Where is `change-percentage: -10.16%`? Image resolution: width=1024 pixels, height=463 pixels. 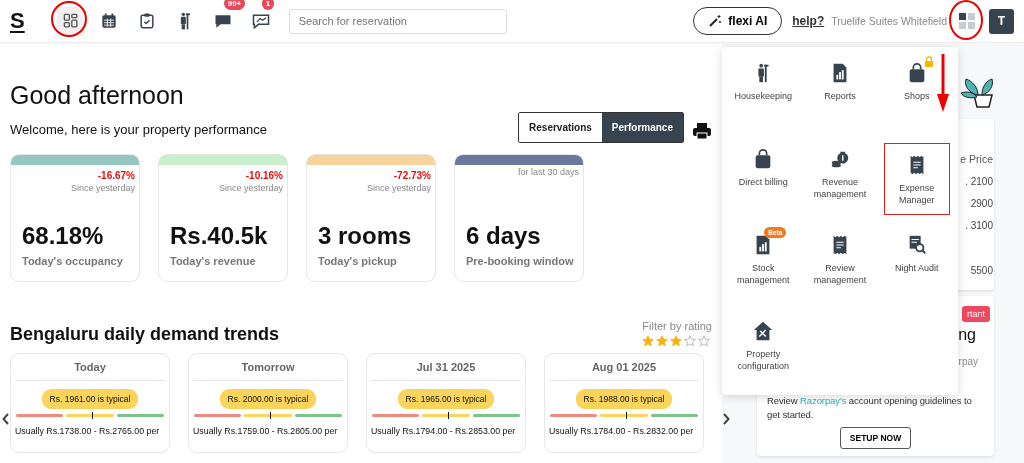
change-percentage: -10.16% is located at coordinates (264, 175).